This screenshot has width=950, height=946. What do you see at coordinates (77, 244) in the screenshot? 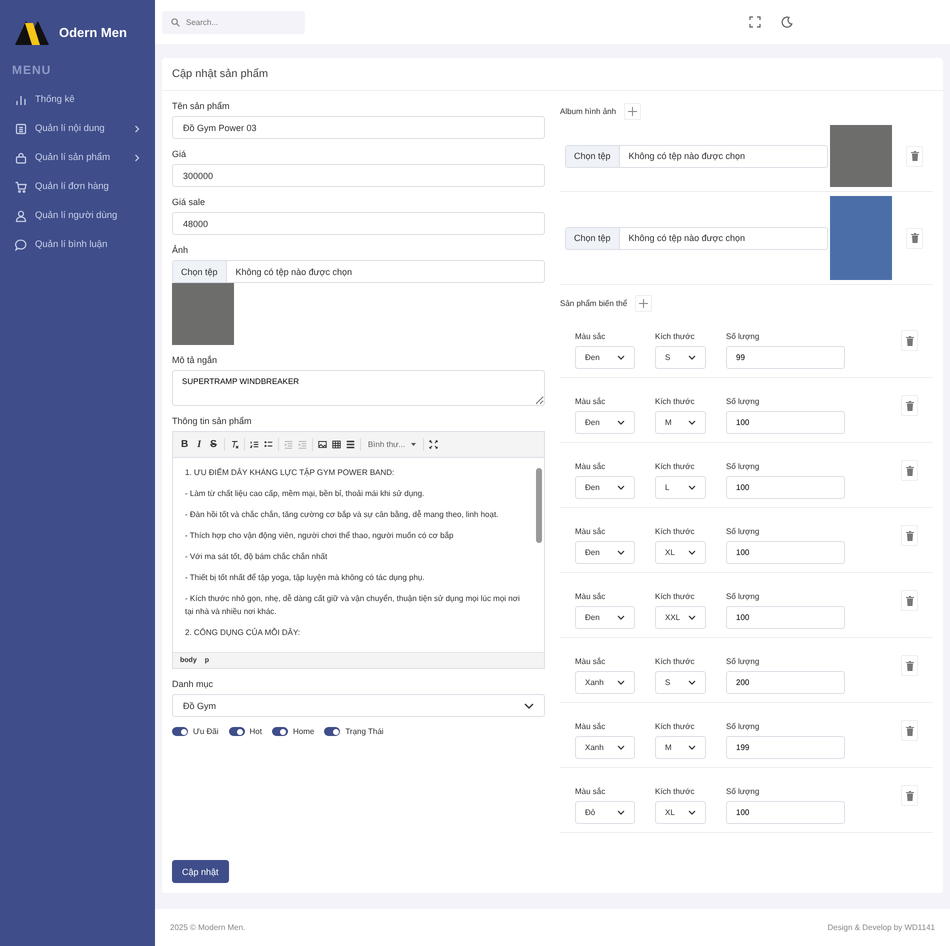
I see `sidebar-item: Quản lí bình luận` at bounding box center [77, 244].